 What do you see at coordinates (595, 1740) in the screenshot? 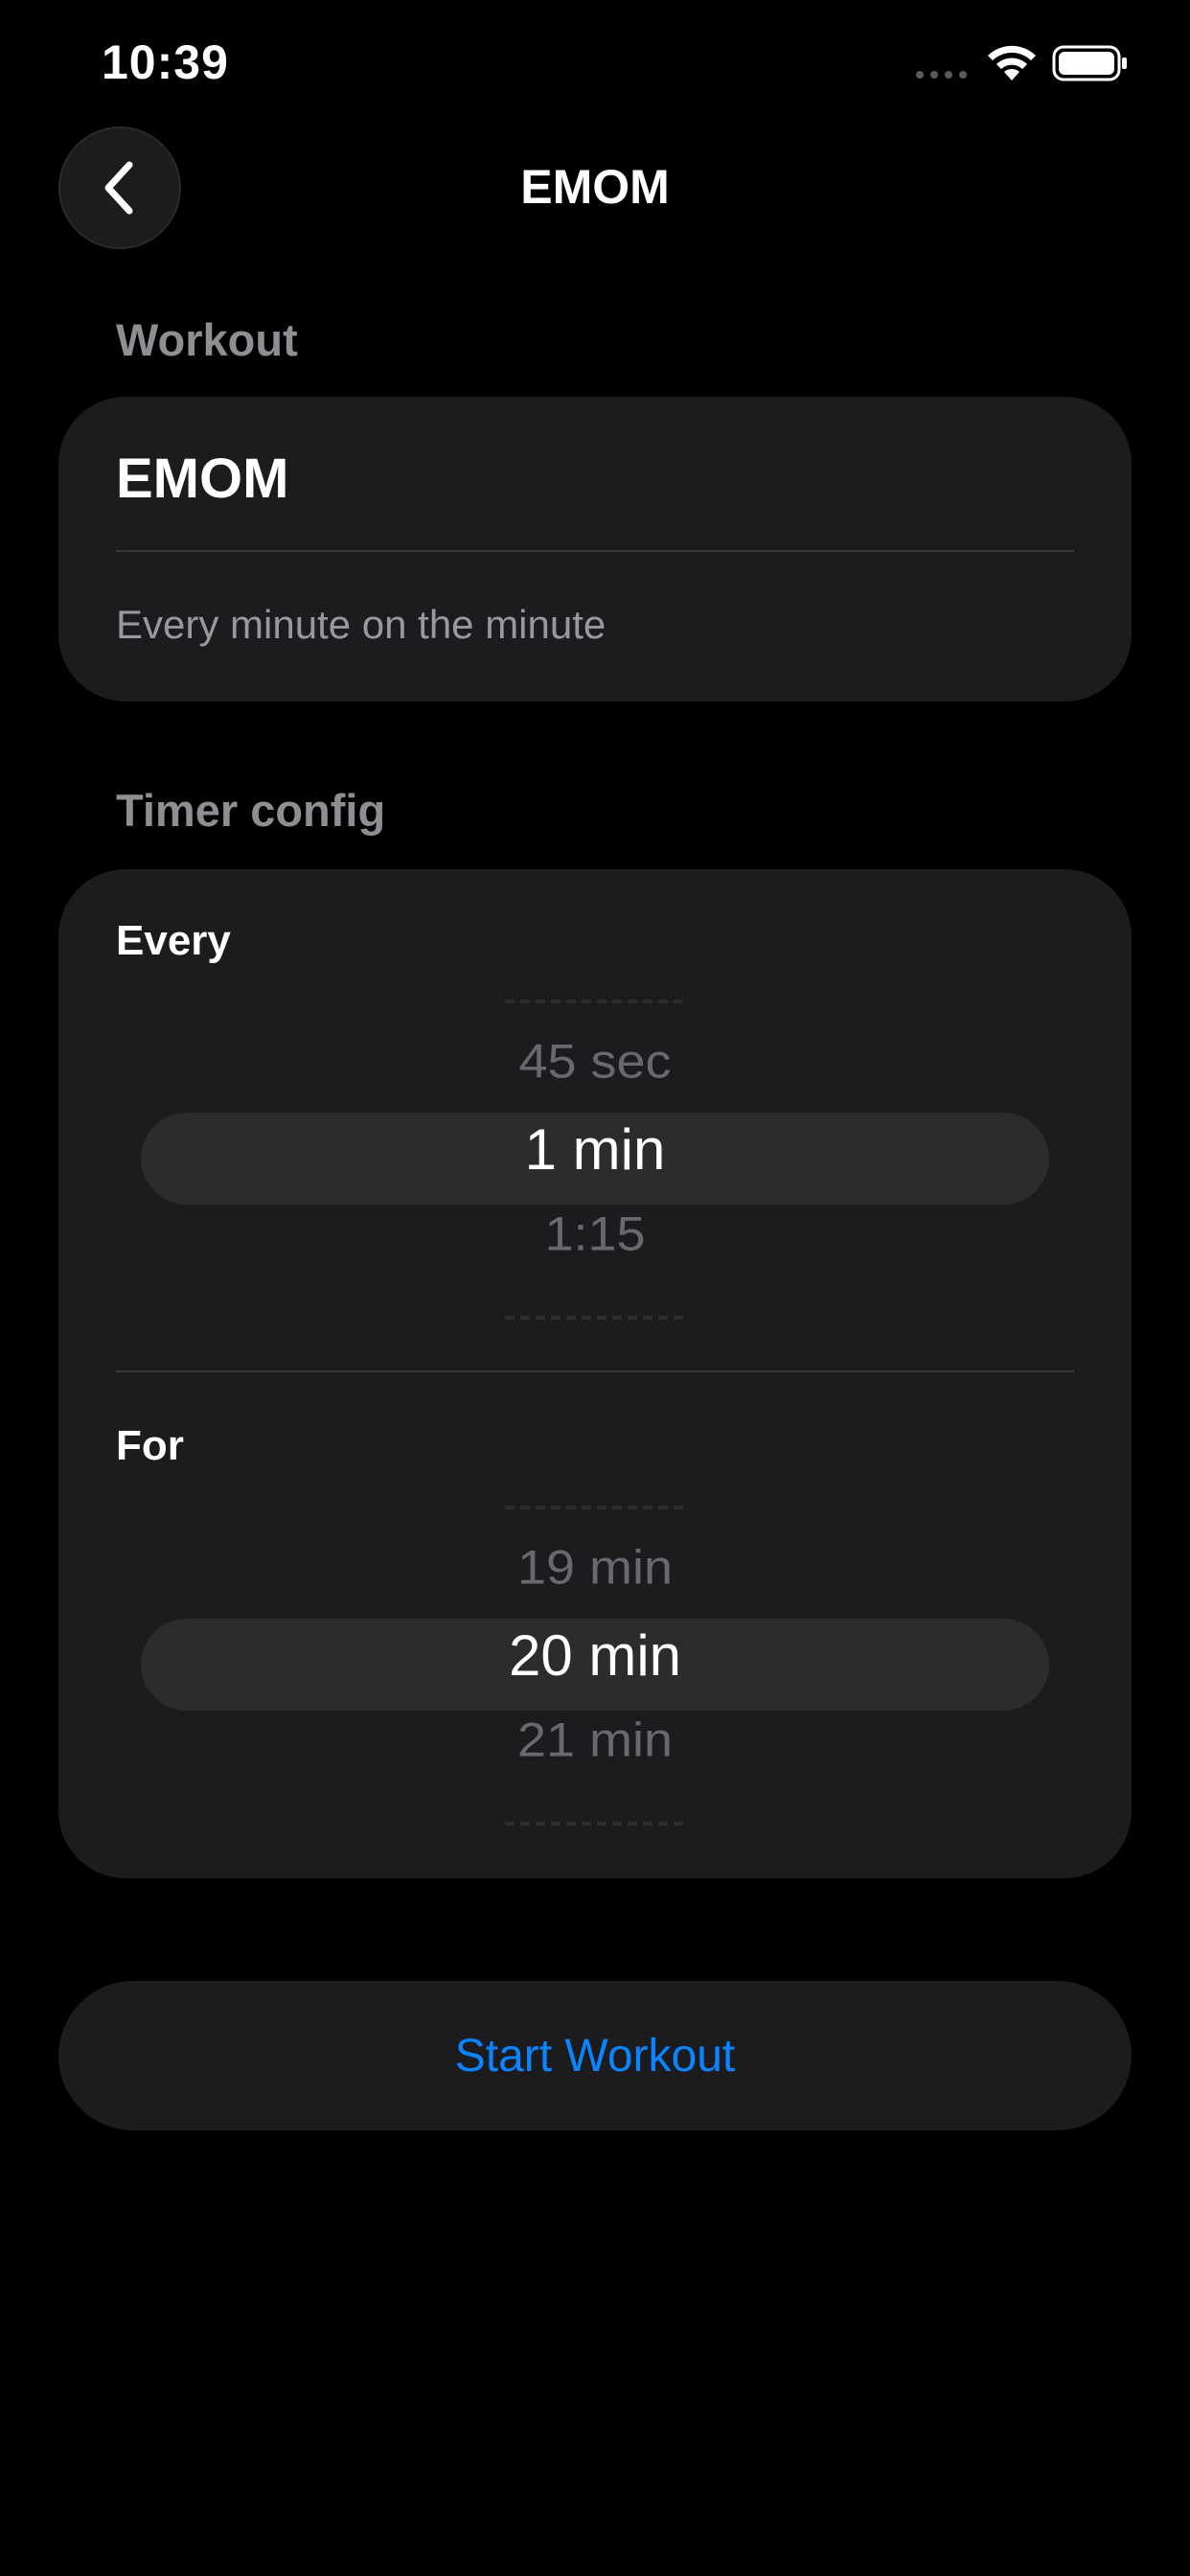
I see `for-picker-option-next: 21 min` at bounding box center [595, 1740].